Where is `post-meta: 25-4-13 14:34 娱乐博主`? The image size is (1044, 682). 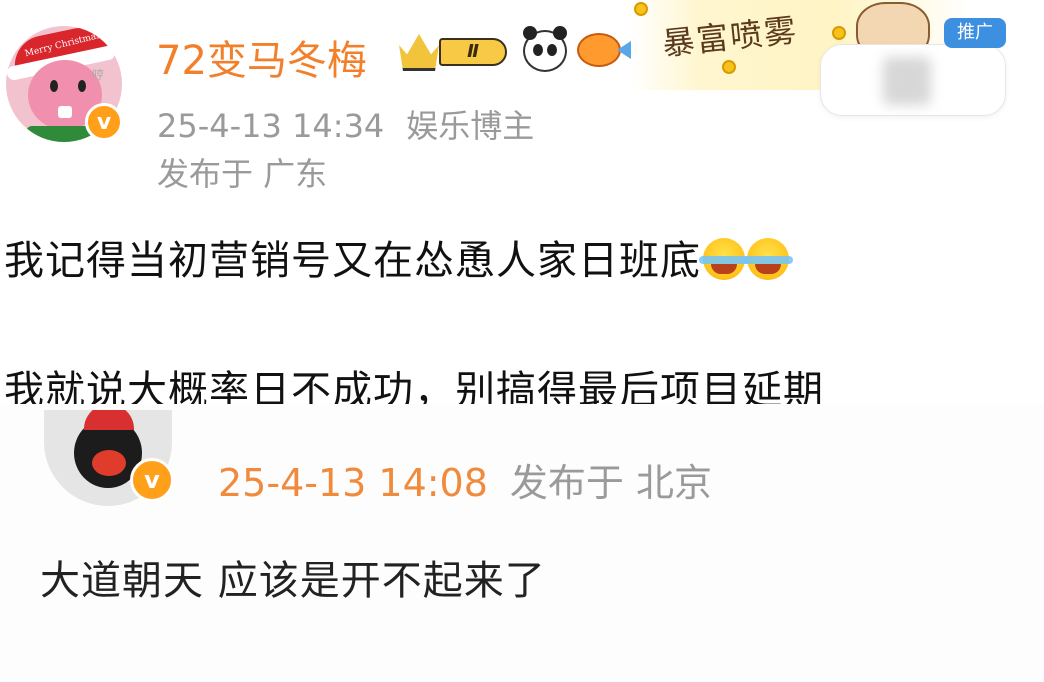
post-meta: 25-4-13 14:34 娱乐博主 is located at coordinates (345, 124).